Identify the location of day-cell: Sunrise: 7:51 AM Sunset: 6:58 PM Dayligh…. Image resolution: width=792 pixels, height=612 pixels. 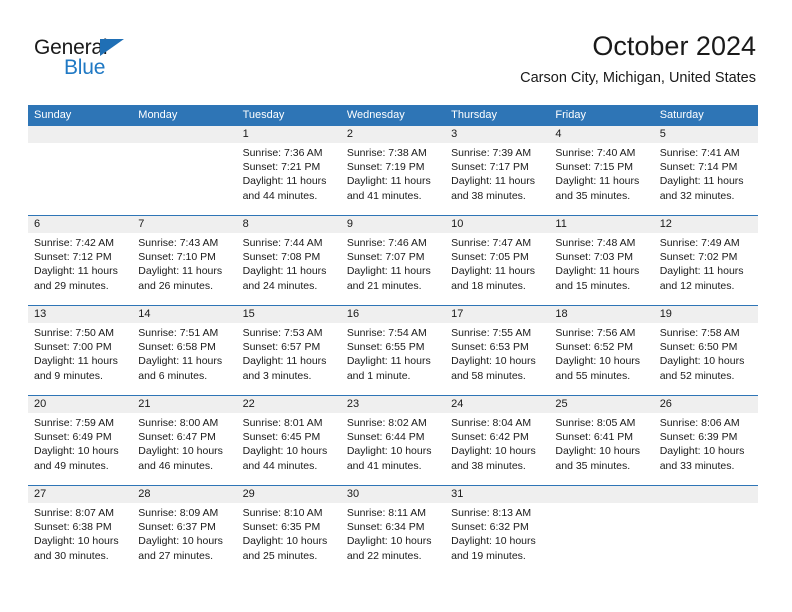
(184, 359).